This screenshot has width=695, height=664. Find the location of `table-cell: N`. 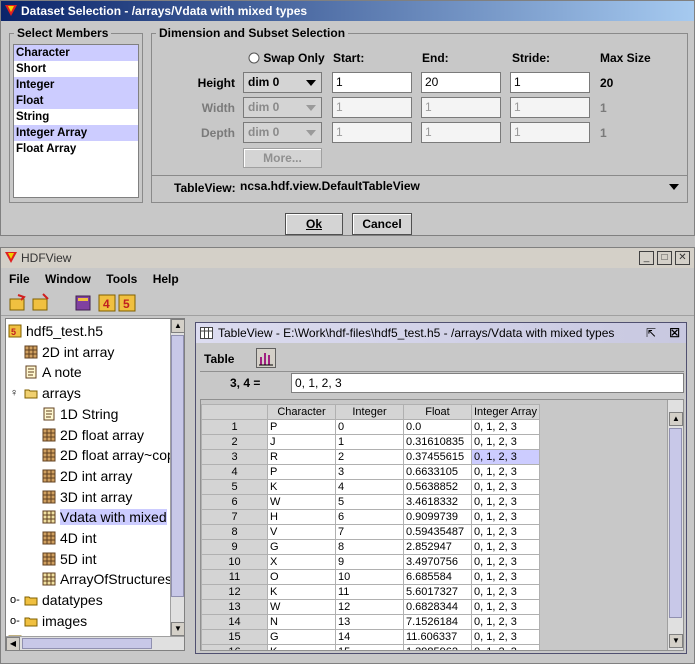

table-cell: N is located at coordinates (301, 622).